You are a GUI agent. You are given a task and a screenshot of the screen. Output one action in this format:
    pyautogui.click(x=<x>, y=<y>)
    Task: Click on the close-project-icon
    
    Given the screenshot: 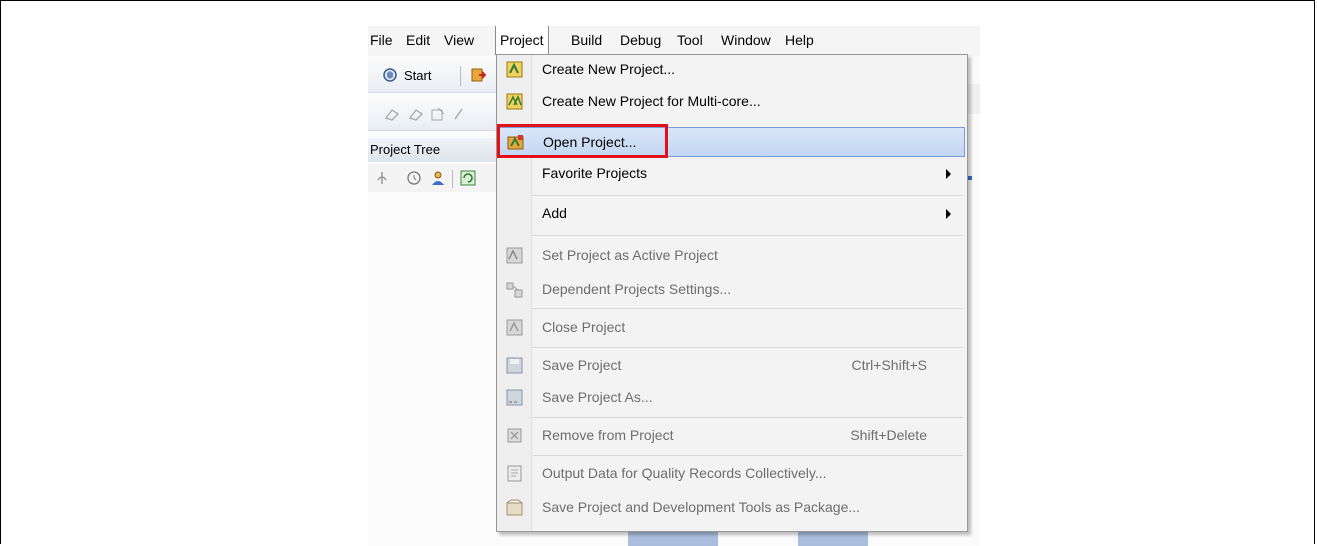 What is the action you would take?
    pyautogui.click(x=514, y=327)
    